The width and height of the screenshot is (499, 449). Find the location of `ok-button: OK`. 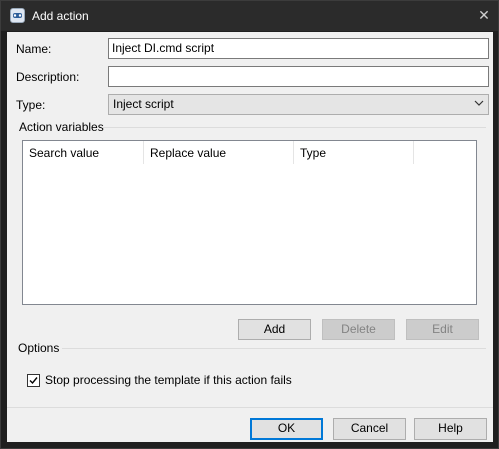

ok-button: OK is located at coordinates (286, 429).